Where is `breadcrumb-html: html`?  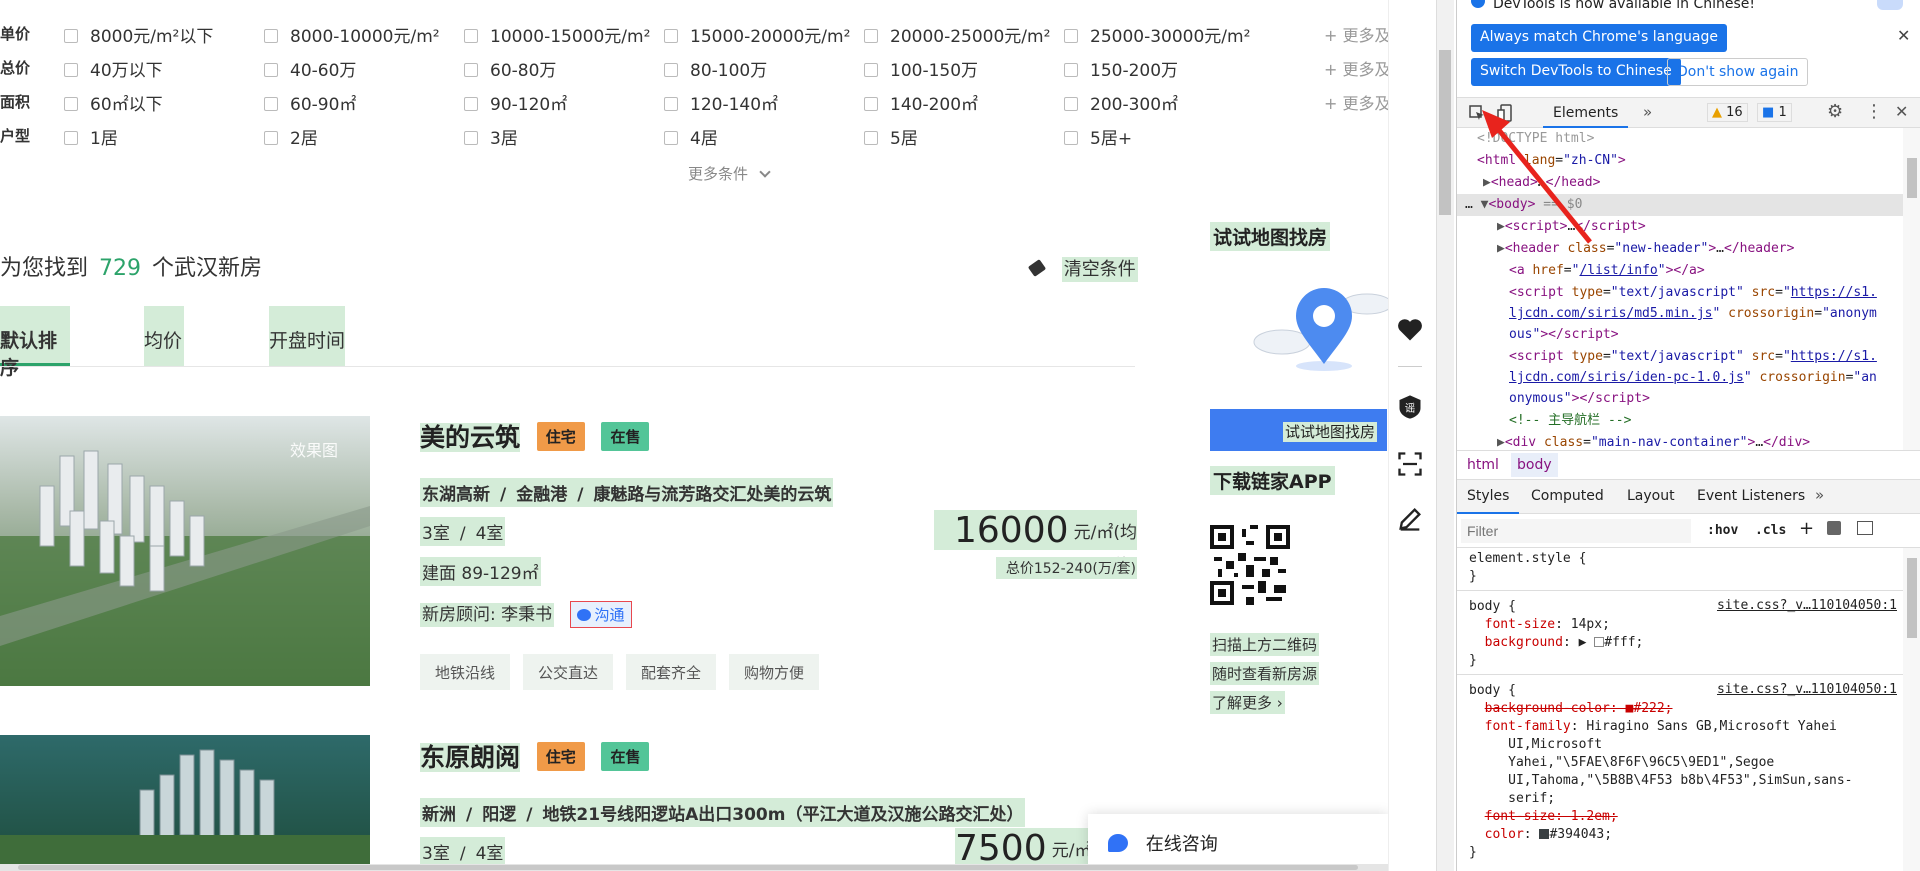
breadcrumb-html: html is located at coordinates (1483, 465).